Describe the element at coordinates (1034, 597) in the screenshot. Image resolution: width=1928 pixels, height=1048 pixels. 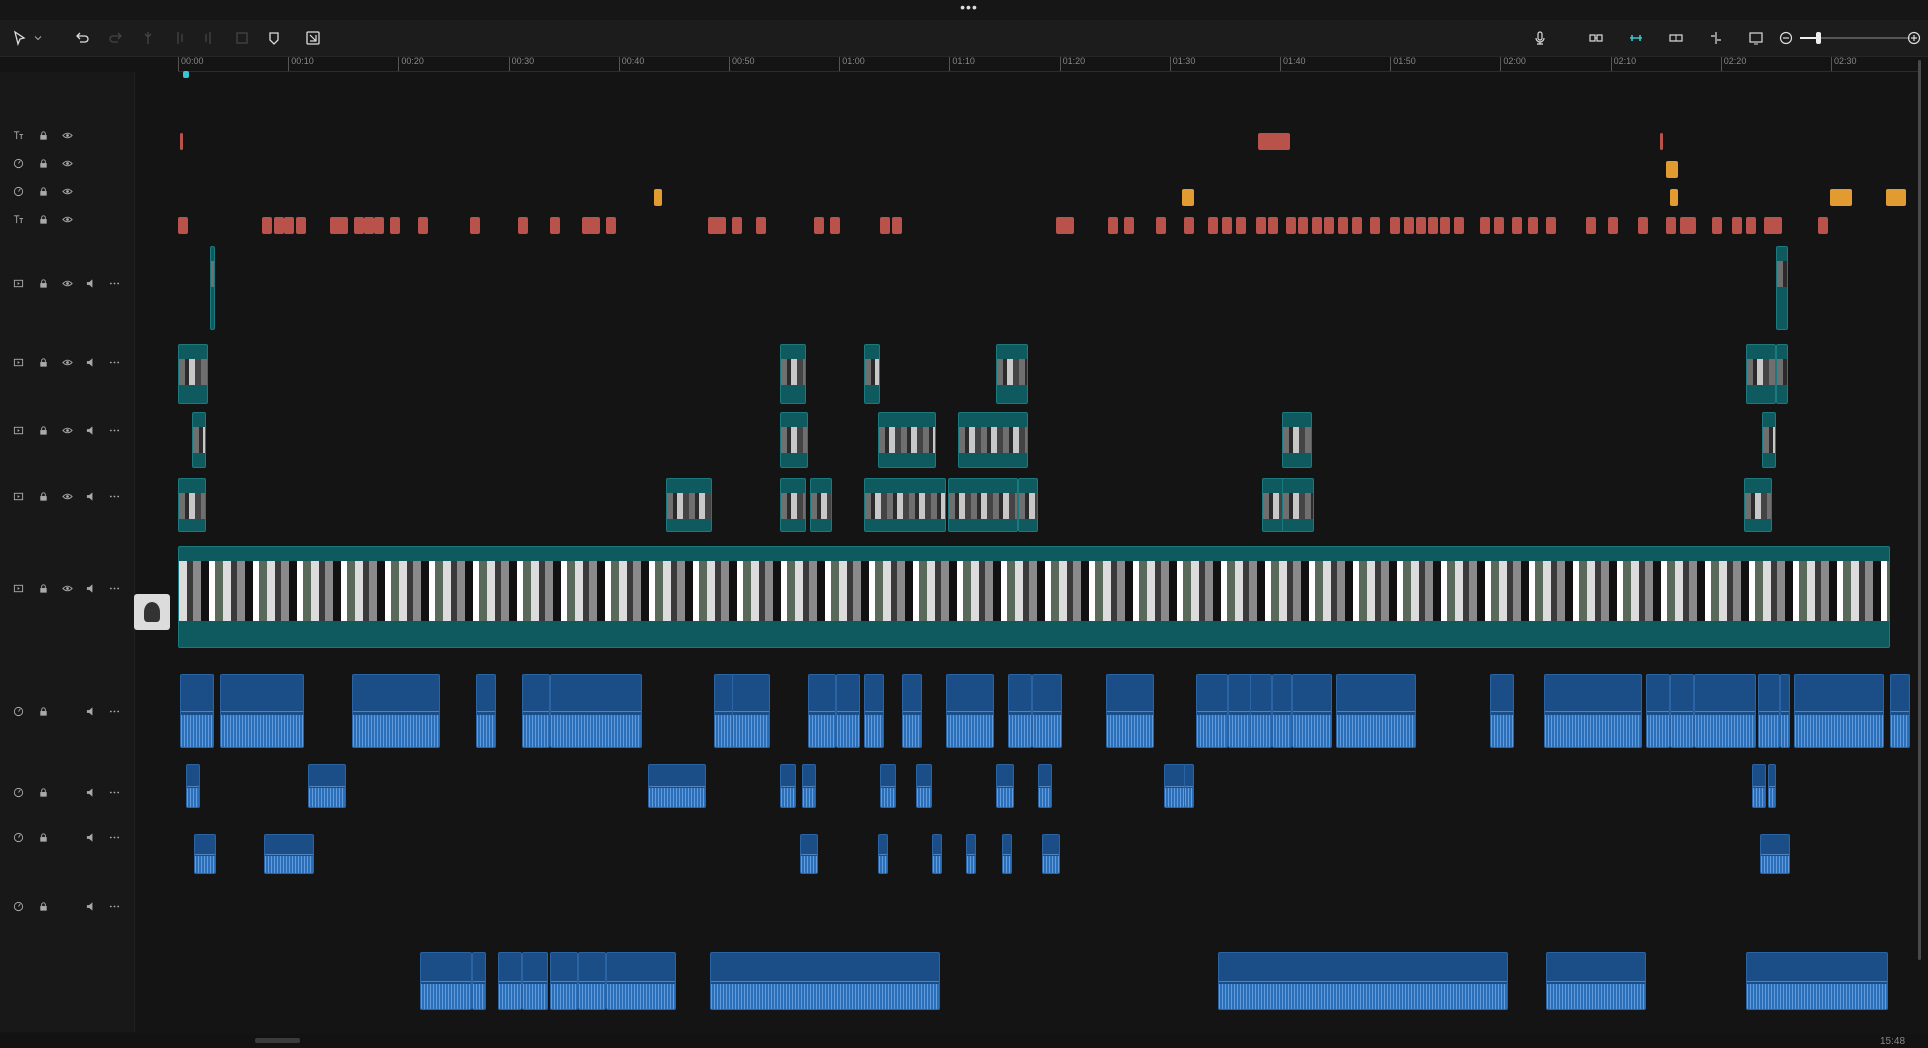
I see `main-video-track` at that location.